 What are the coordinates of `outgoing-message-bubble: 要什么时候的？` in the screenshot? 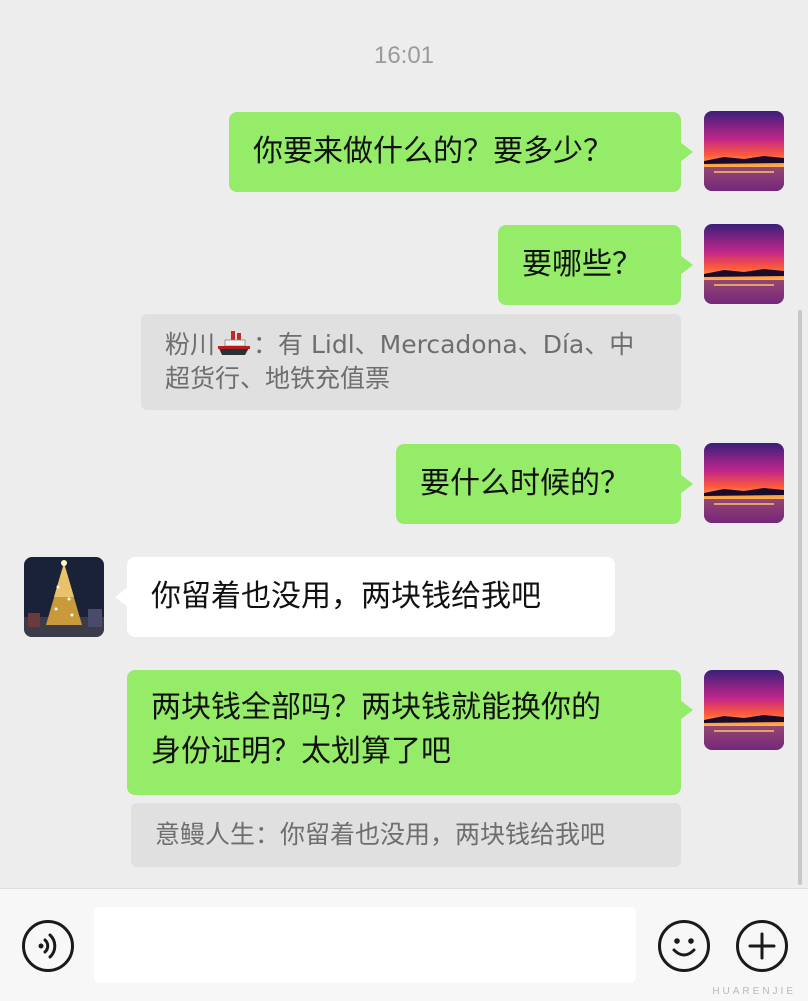 It's located at (544, 484).